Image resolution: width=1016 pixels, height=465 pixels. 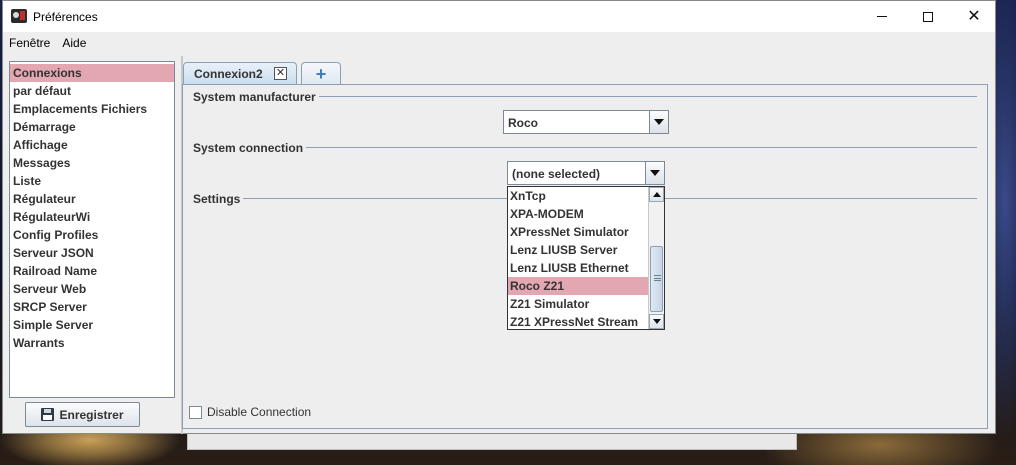 What do you see at coordinates (280, 73) in the screenshot?
I see `close-tab-icon: ✕` at bounding box center [280, 73].